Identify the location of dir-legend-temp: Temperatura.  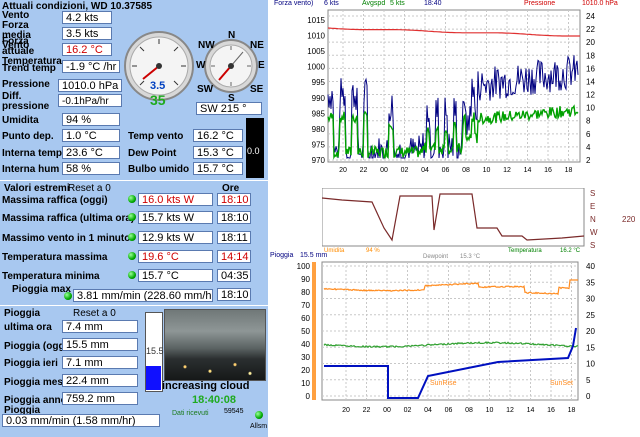
(525, 251).